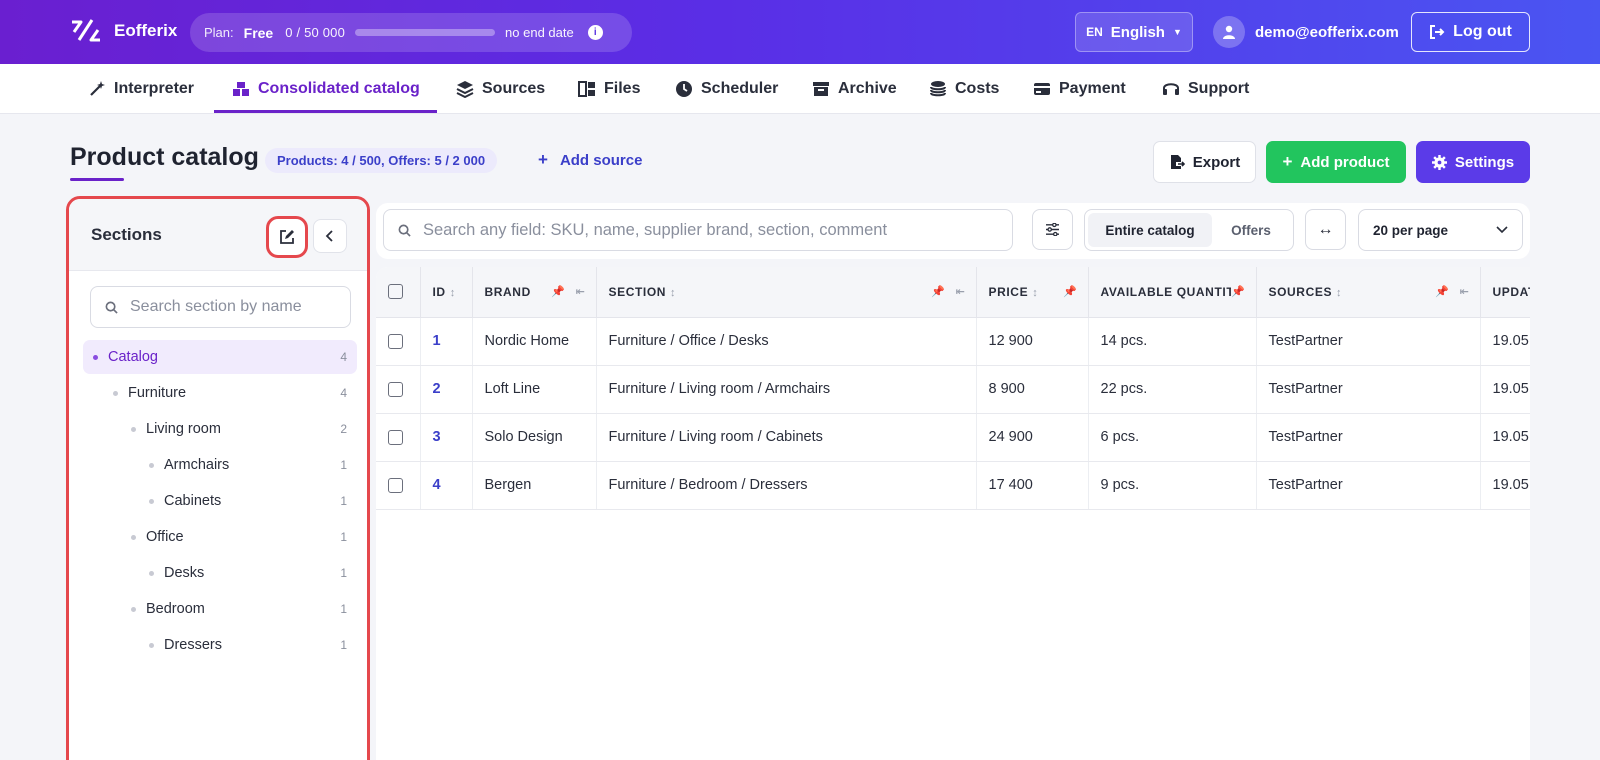 This screenshot has height=760, width=1600. I want to click on section-label: Dressers, so click(193, 645).